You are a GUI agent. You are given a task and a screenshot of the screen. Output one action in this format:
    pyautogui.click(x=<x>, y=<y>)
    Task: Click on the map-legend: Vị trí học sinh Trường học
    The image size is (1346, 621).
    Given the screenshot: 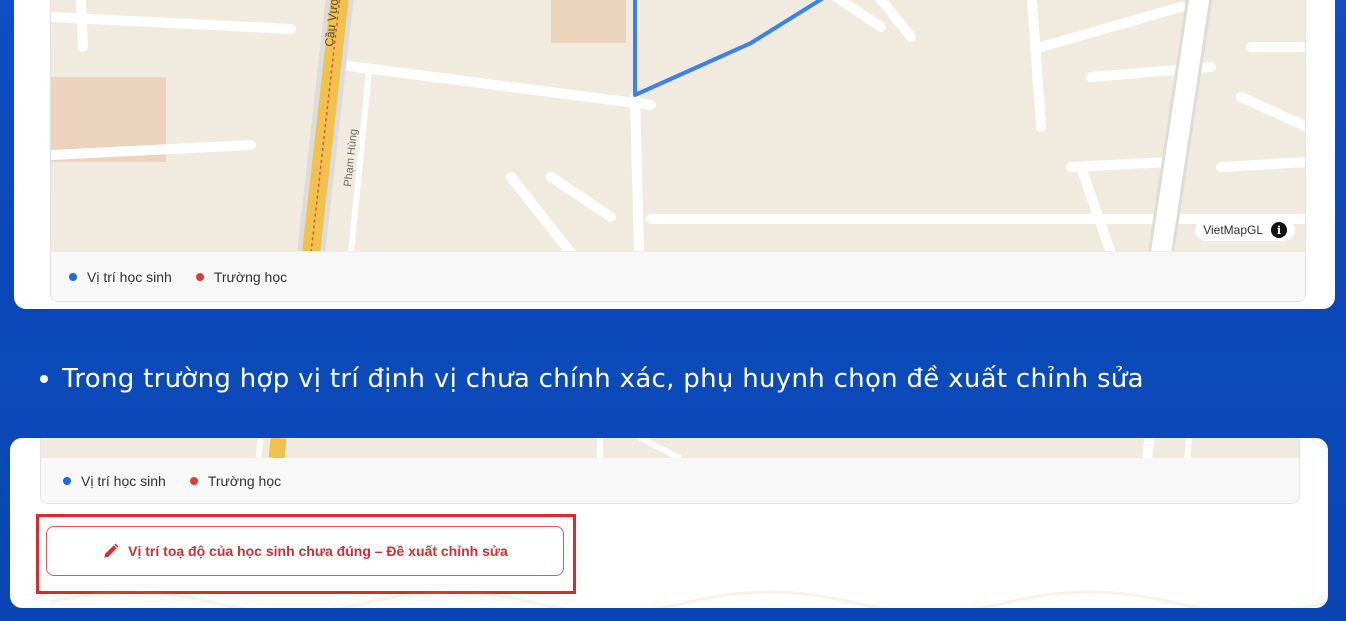 What is the action you would take?
    pyautogui.click(x=678, y=276)
    